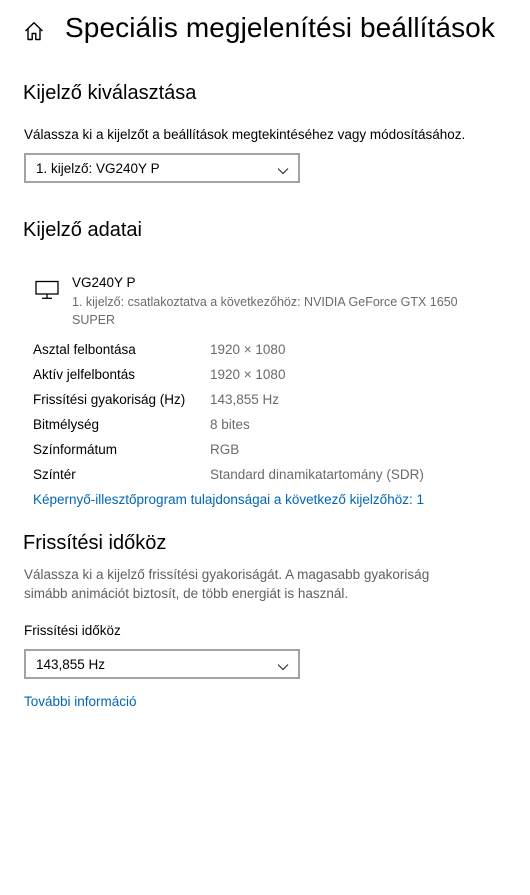 Image resolution: width=530 pixels, height=895 pixels. I want to click on page-header: Speciális megjelenítési beállítások, so click(265, 32).